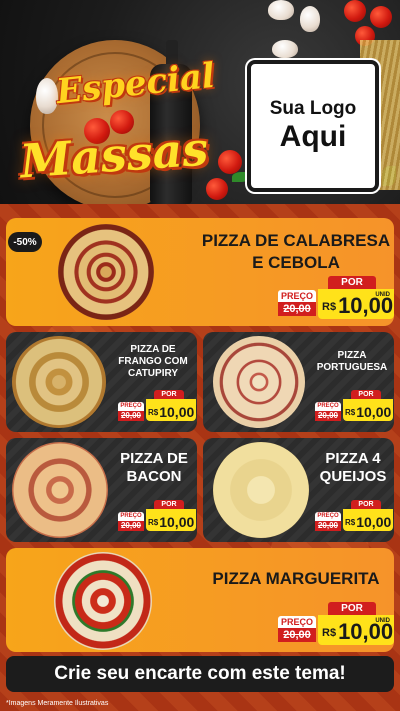 The height and width of the screenshot is (711, 400). What do you see at coordinates (57, 703) in the screenshot?
I see `footnote: *Imagens Meramente Ilustrativas` at bounding box center [57, 703].